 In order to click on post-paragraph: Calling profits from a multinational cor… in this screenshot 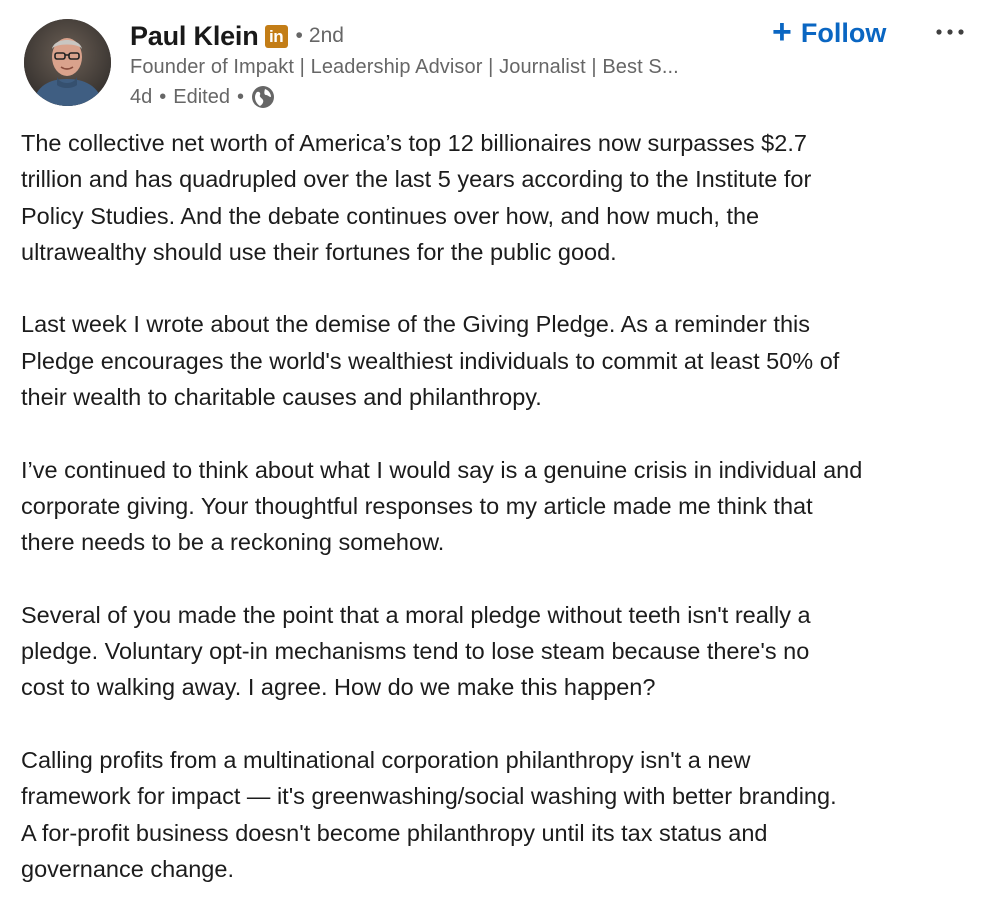, I will do `click(429, 814)`.